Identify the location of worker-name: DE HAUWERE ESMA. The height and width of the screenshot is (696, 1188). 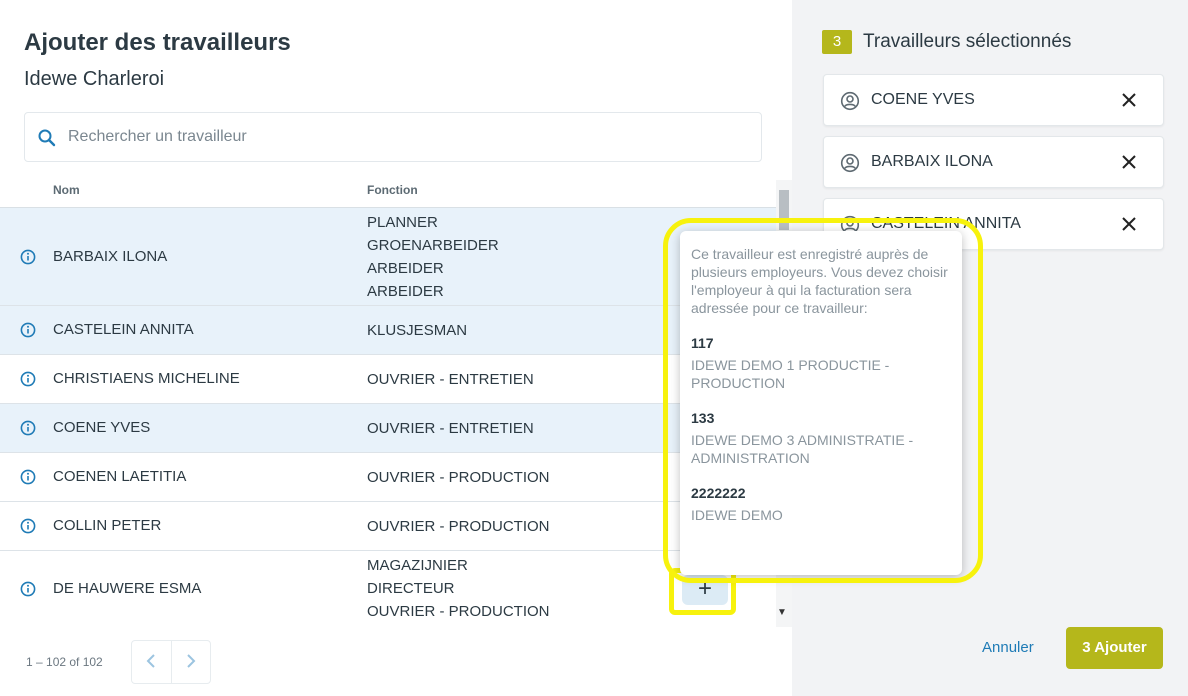
(127, 588).